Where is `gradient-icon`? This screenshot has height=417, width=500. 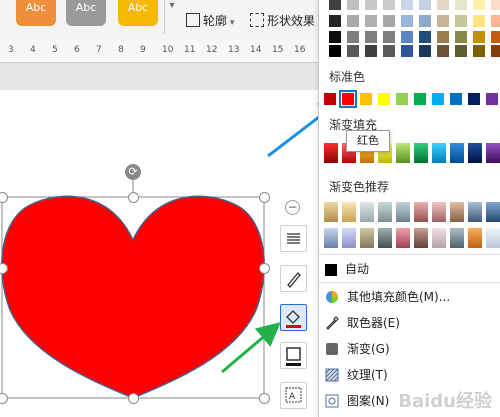
gradient-icon is located at coordinates (332, 348).